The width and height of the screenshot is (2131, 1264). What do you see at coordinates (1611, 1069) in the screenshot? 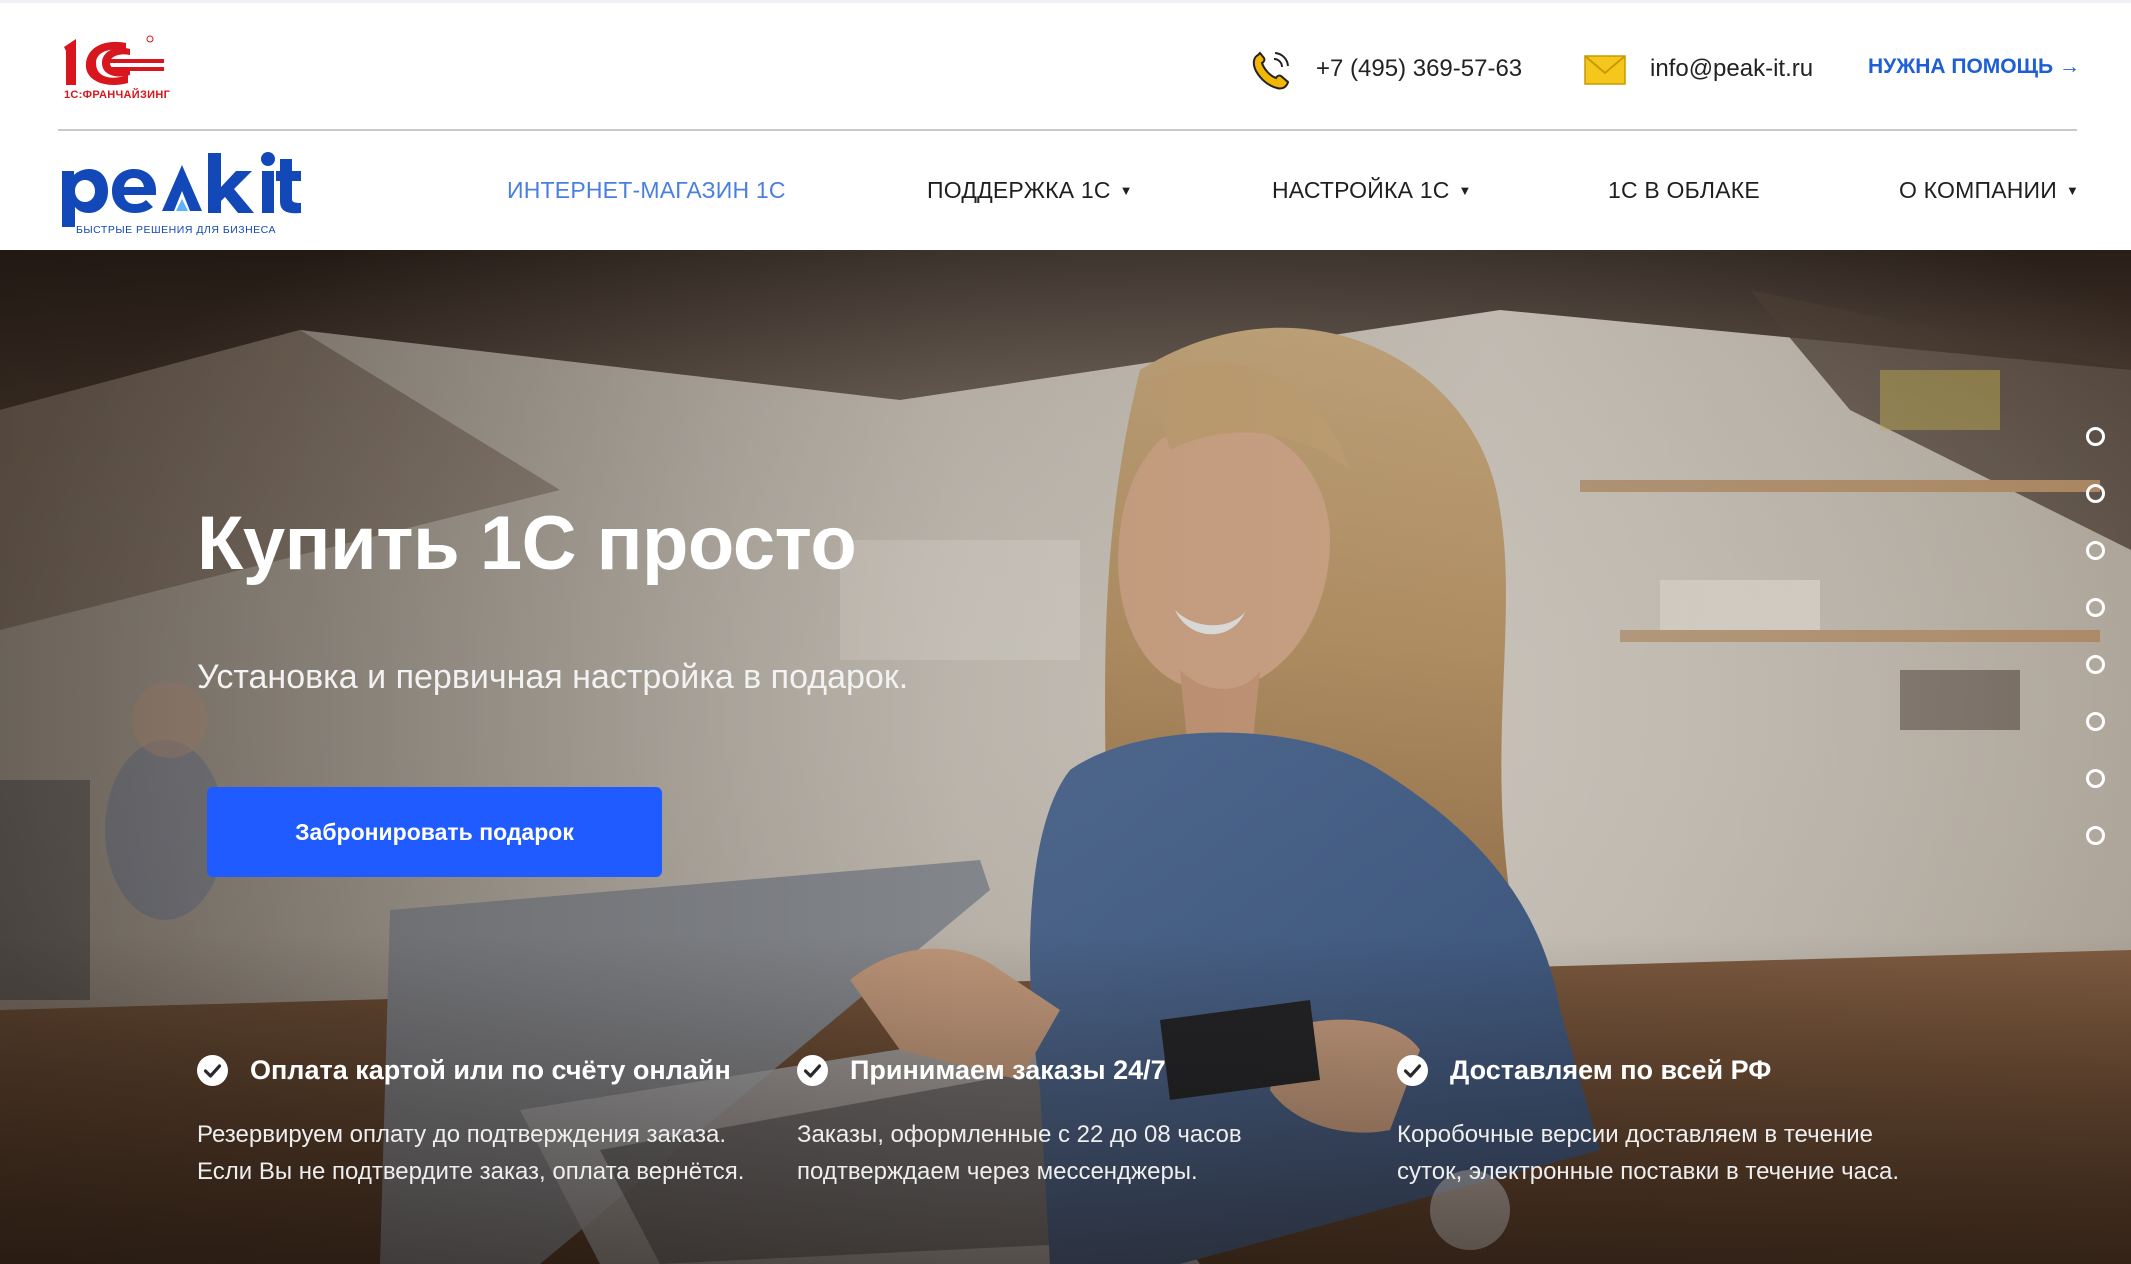
I see `feature-title: Доставляем по всей РФ` at bounding box center [1611, 1069].